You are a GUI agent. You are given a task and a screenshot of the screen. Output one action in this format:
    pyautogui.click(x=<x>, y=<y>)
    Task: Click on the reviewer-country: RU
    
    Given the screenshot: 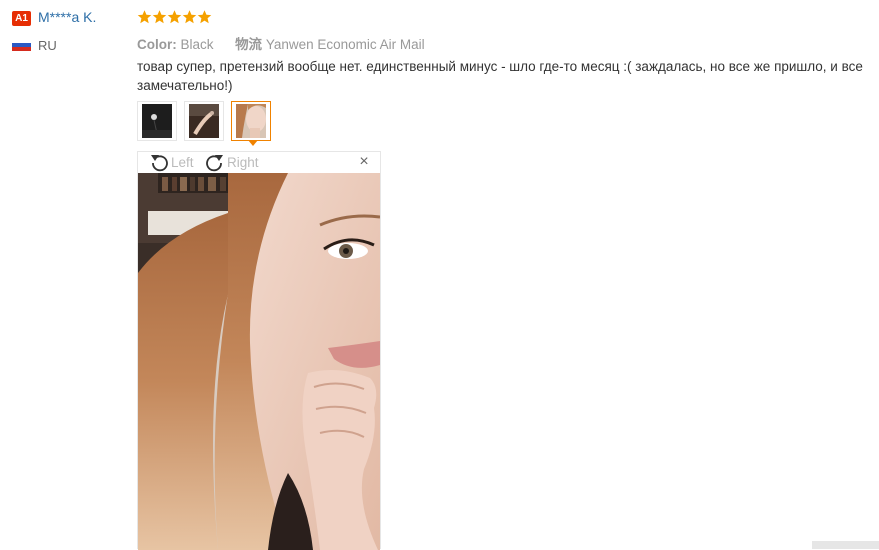 What is the action you would take?
    pyautogui.click(x=47, y=45)
    